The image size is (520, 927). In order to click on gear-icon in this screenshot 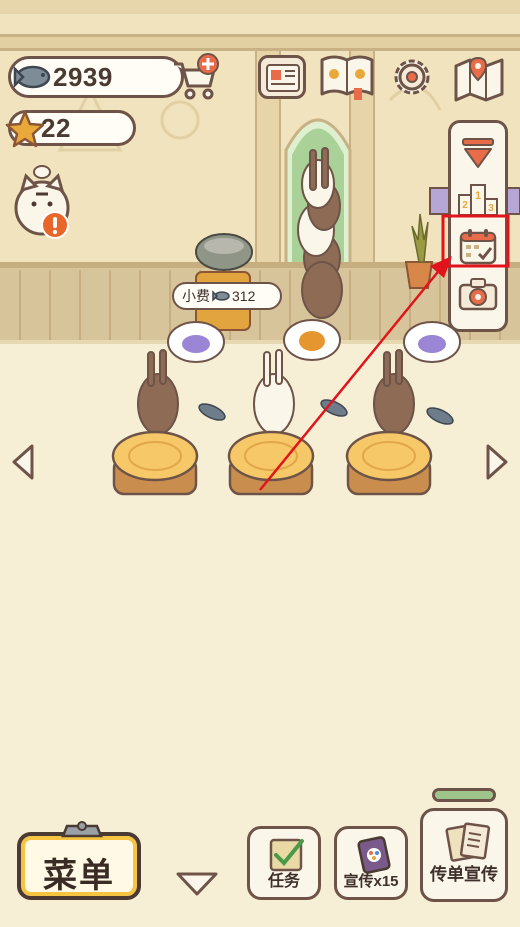, I will do `click(412, 77)`.